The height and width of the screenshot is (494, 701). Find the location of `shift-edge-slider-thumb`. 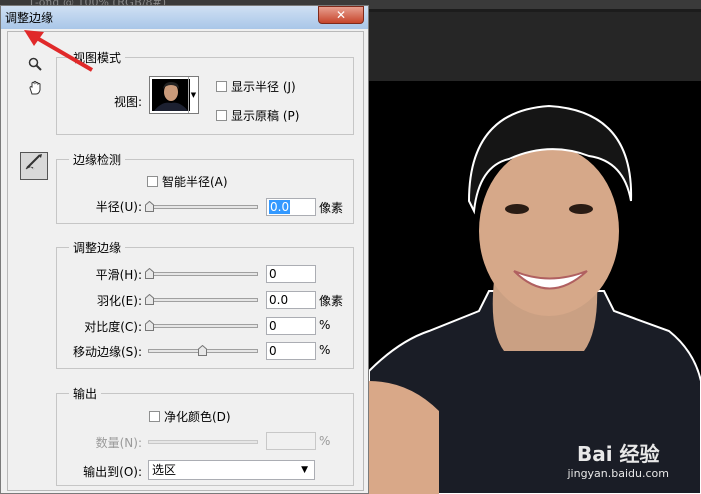

shift-edge-slider-thumb is located at coordinates (202, 350).